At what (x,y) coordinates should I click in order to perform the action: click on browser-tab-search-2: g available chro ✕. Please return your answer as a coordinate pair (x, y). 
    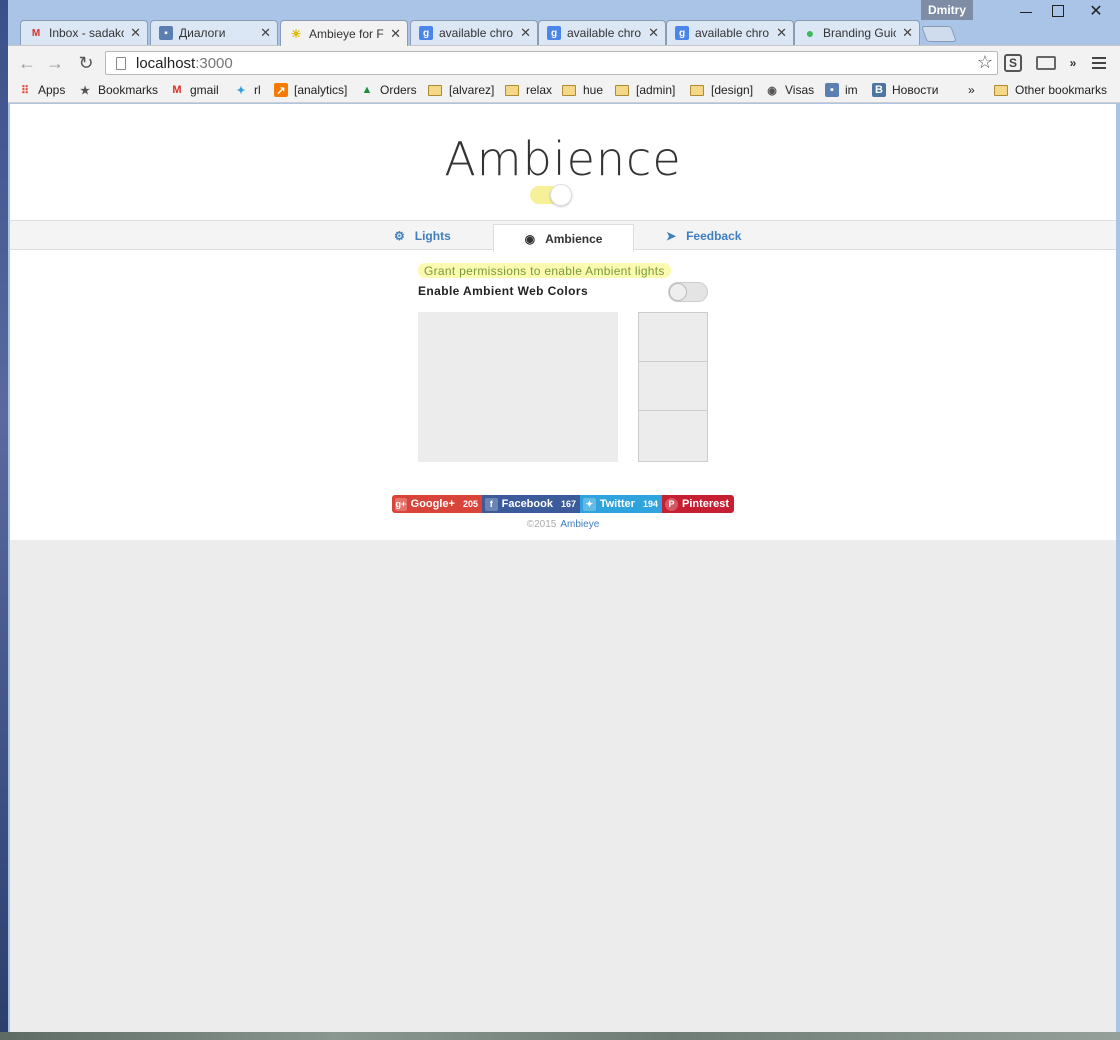
    Looking at the image, I should click on (602, 32).